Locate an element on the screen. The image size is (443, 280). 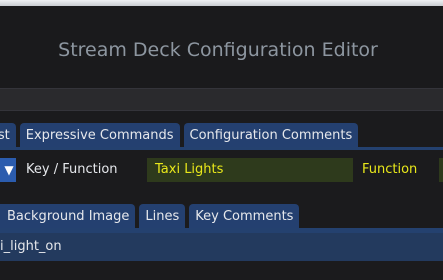
tab-list-label: List is located at coordinates (5, 135).